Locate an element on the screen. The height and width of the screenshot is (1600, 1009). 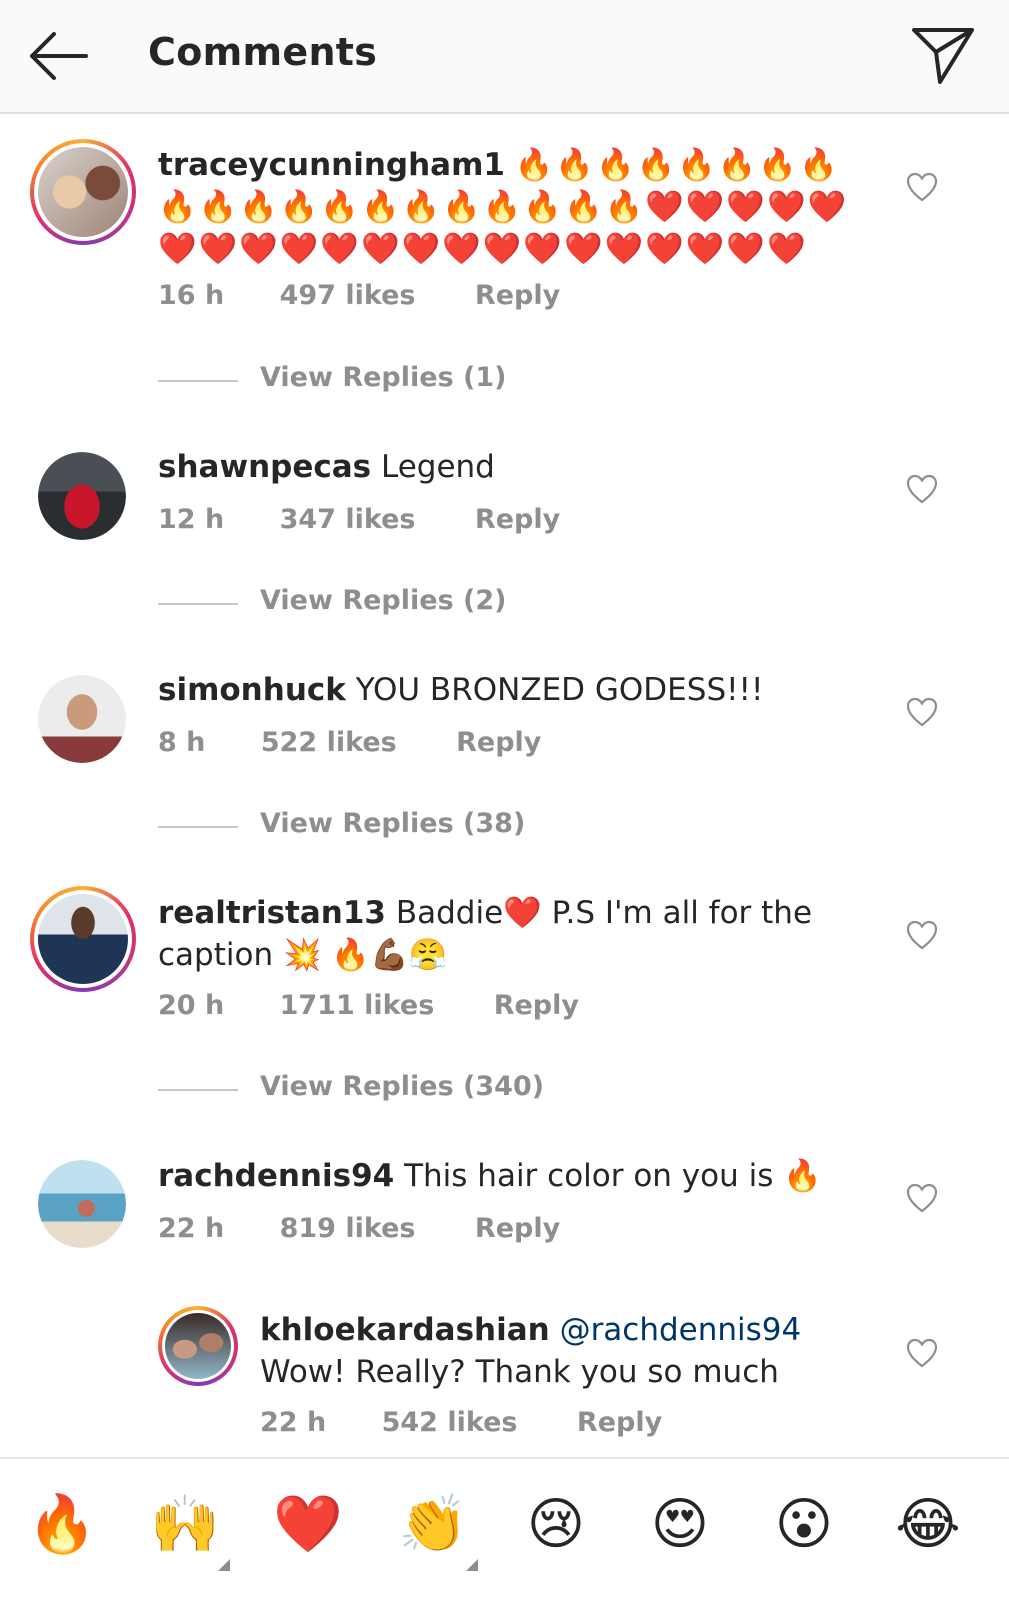
surprised-emoji-button: 😮 is located at coordinates (804, 1525).